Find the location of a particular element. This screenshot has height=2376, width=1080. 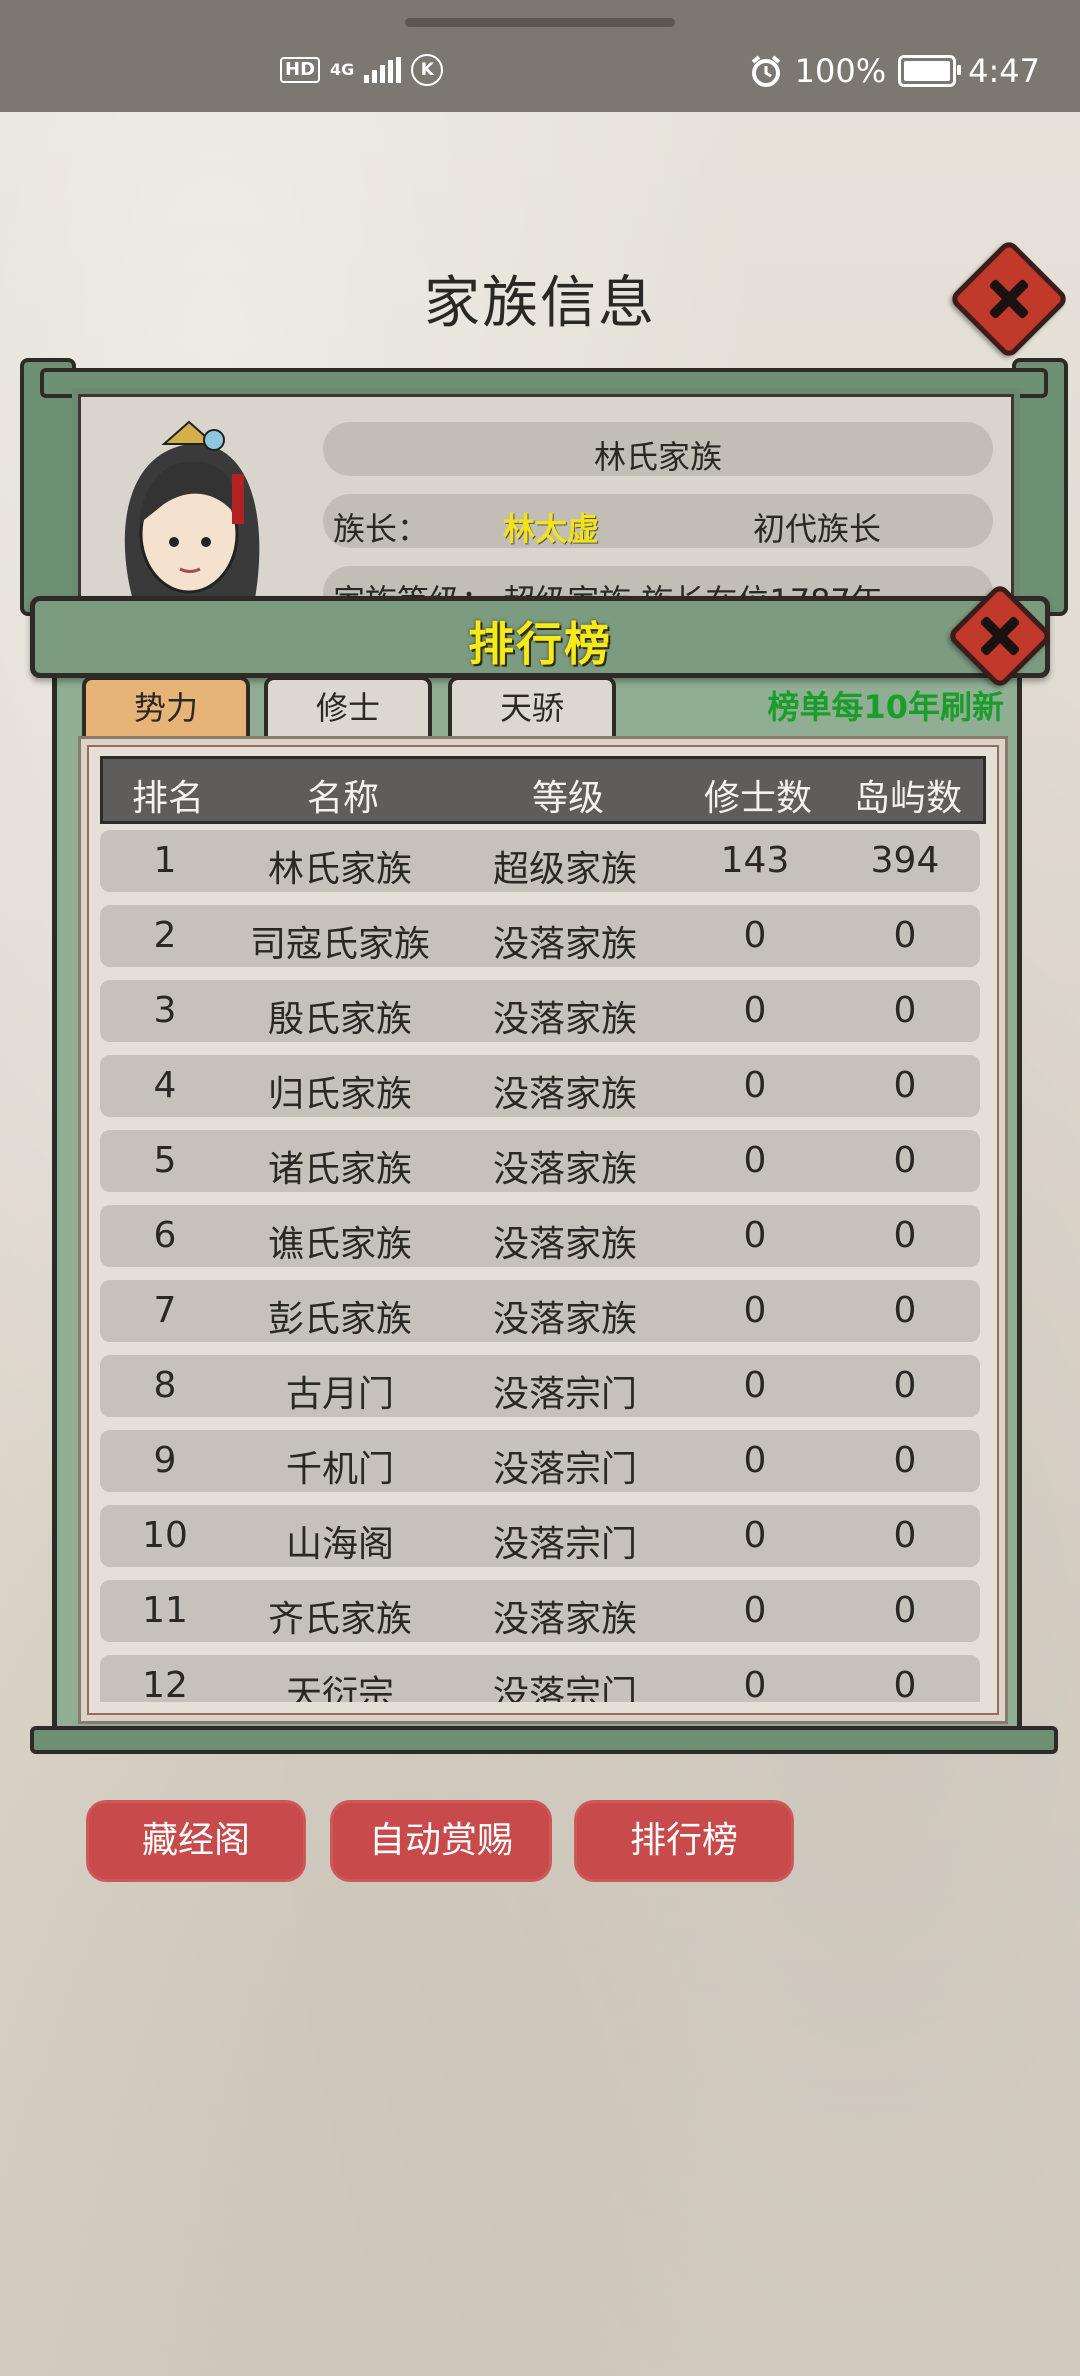

ranking-column-header: 排名 名称 等级 修士数 岛屿数 is located at coordinates (543, 790).